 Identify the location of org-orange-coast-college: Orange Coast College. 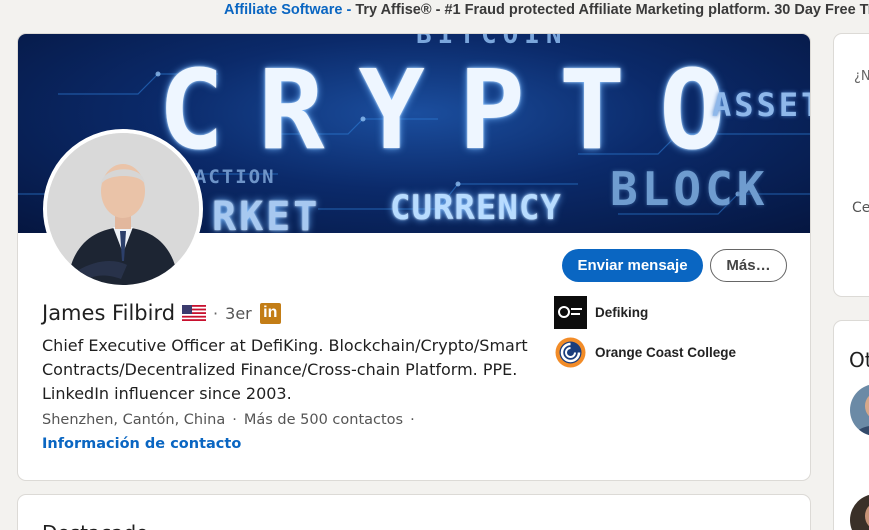
(645, 352).